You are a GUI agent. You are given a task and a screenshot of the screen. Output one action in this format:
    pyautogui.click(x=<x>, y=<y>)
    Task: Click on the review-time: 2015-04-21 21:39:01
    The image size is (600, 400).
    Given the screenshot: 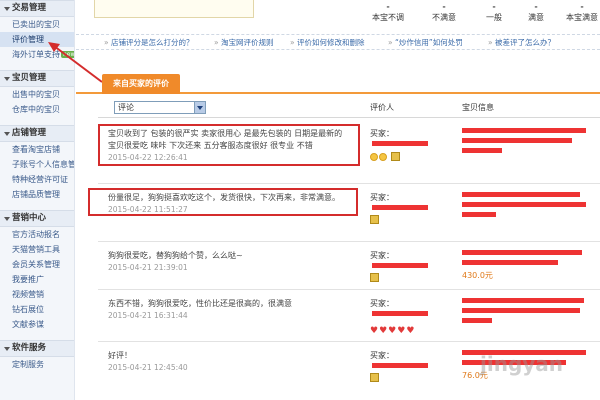 What is the action you would take?
    pyautogui.click(x=148, y=267)
    